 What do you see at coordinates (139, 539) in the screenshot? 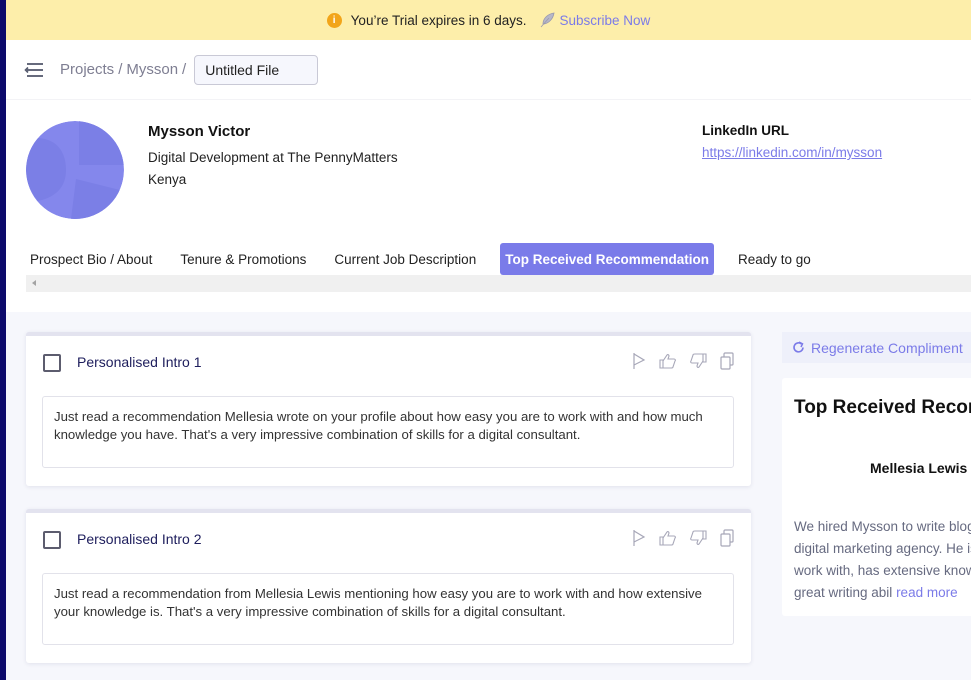
I see `intro-title: Personalised Intro 2` at bounding box center [139, 539].